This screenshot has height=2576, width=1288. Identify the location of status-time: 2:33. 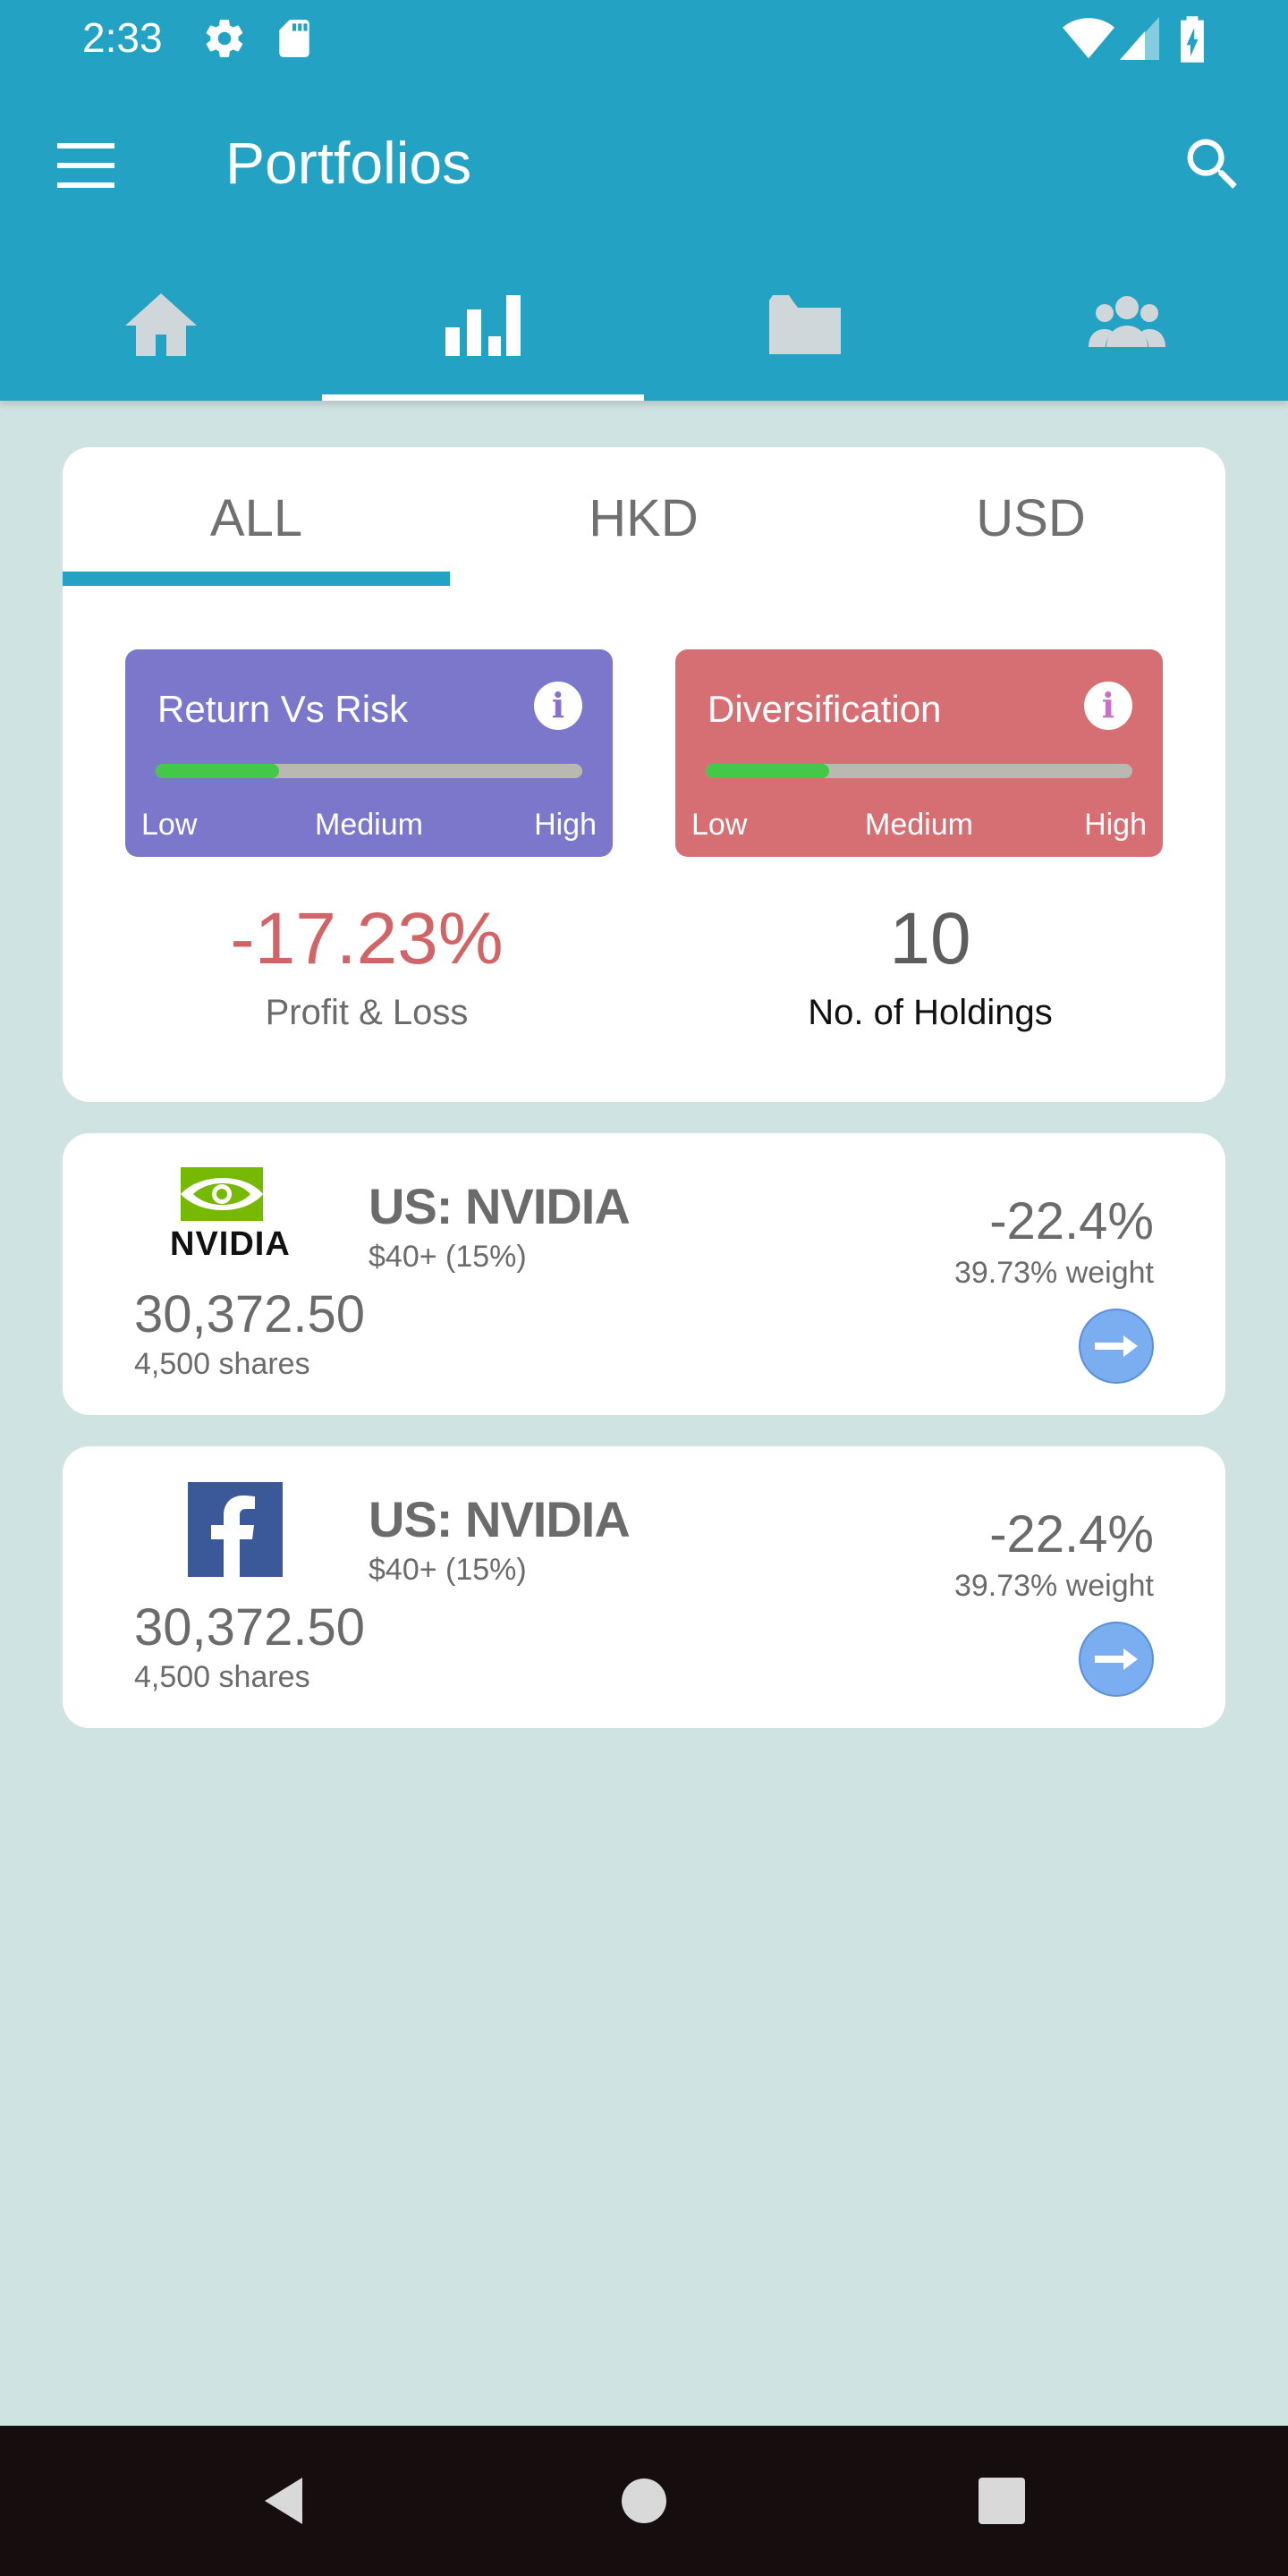
(122, 37).